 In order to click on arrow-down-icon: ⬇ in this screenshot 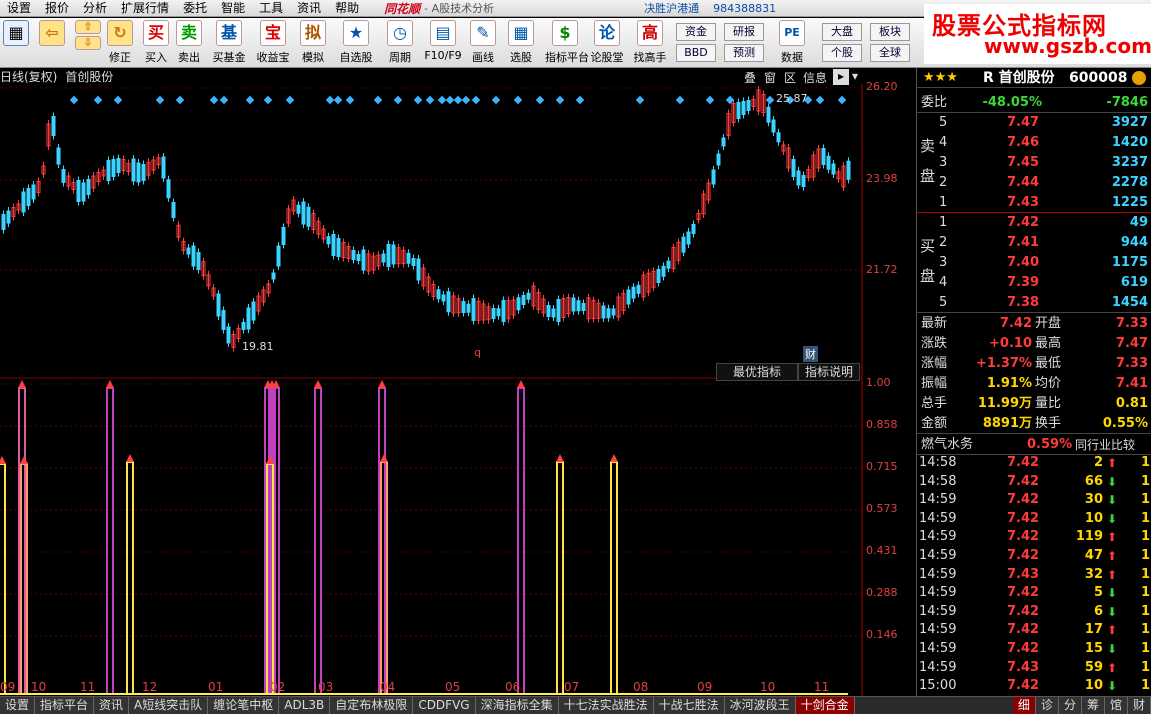, I will do `click(1112, 686)`.